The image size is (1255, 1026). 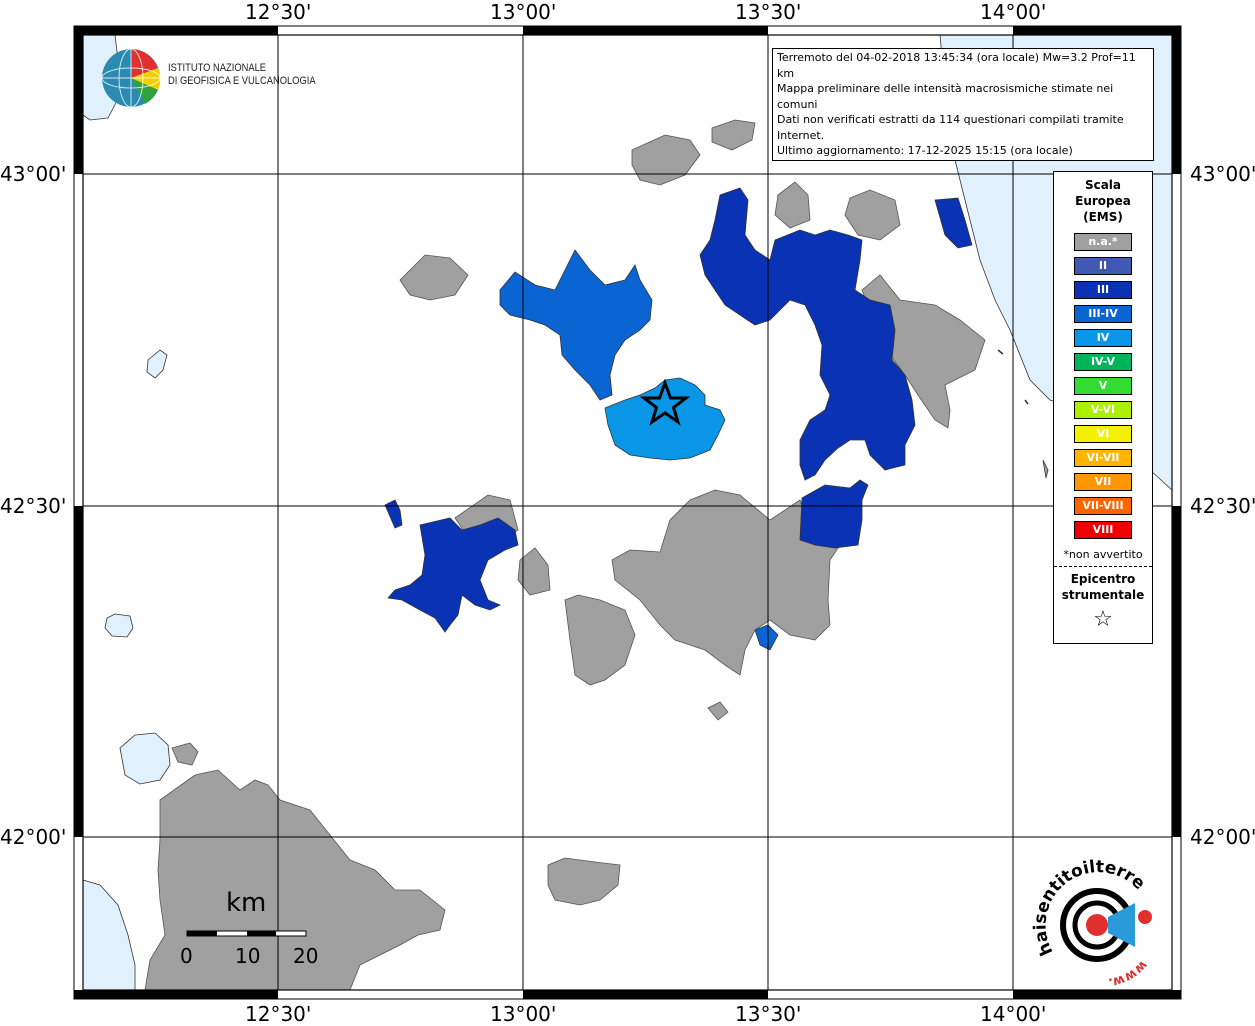 What do you see at coordinates (1013, 1014) in the screenshot?
I see `lon-label-bottom: 14°00'` at bounding box center [1013, 1014].